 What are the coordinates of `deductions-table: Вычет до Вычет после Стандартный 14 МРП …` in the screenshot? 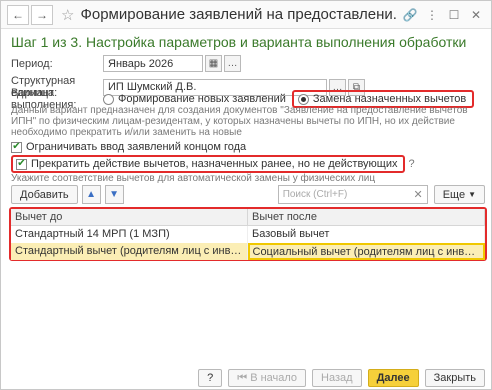 It's located at (248, 234).